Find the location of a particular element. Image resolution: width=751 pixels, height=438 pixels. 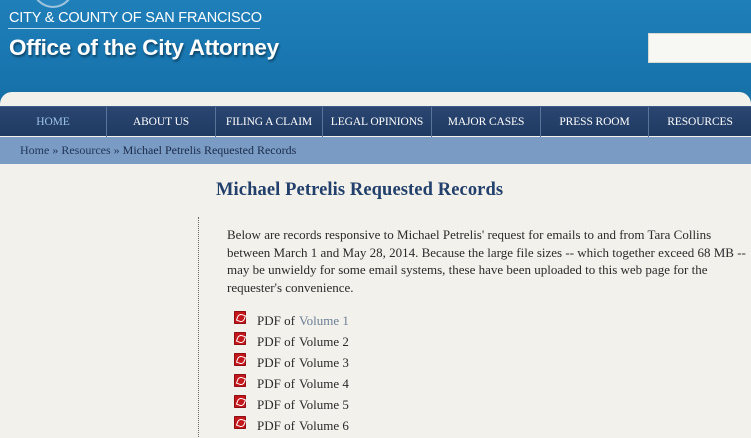

list-item: PDF of Volume 5 is located at coordinates (291, 404).